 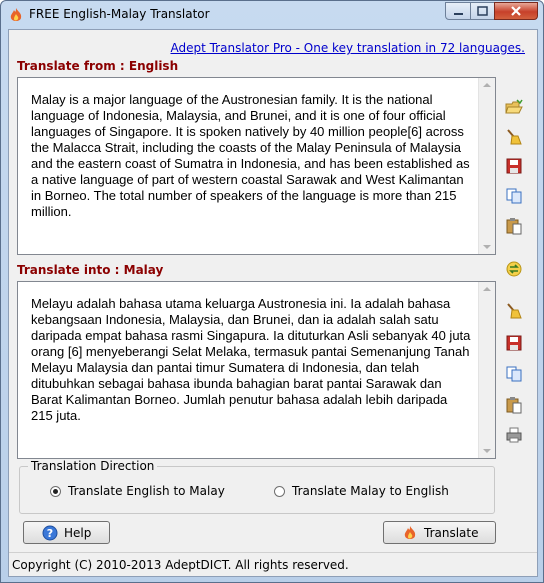 What do you see at coordinates (514, 107) in the screenshot?
I see `open-folder-icon` at bounding box center [514, 107].